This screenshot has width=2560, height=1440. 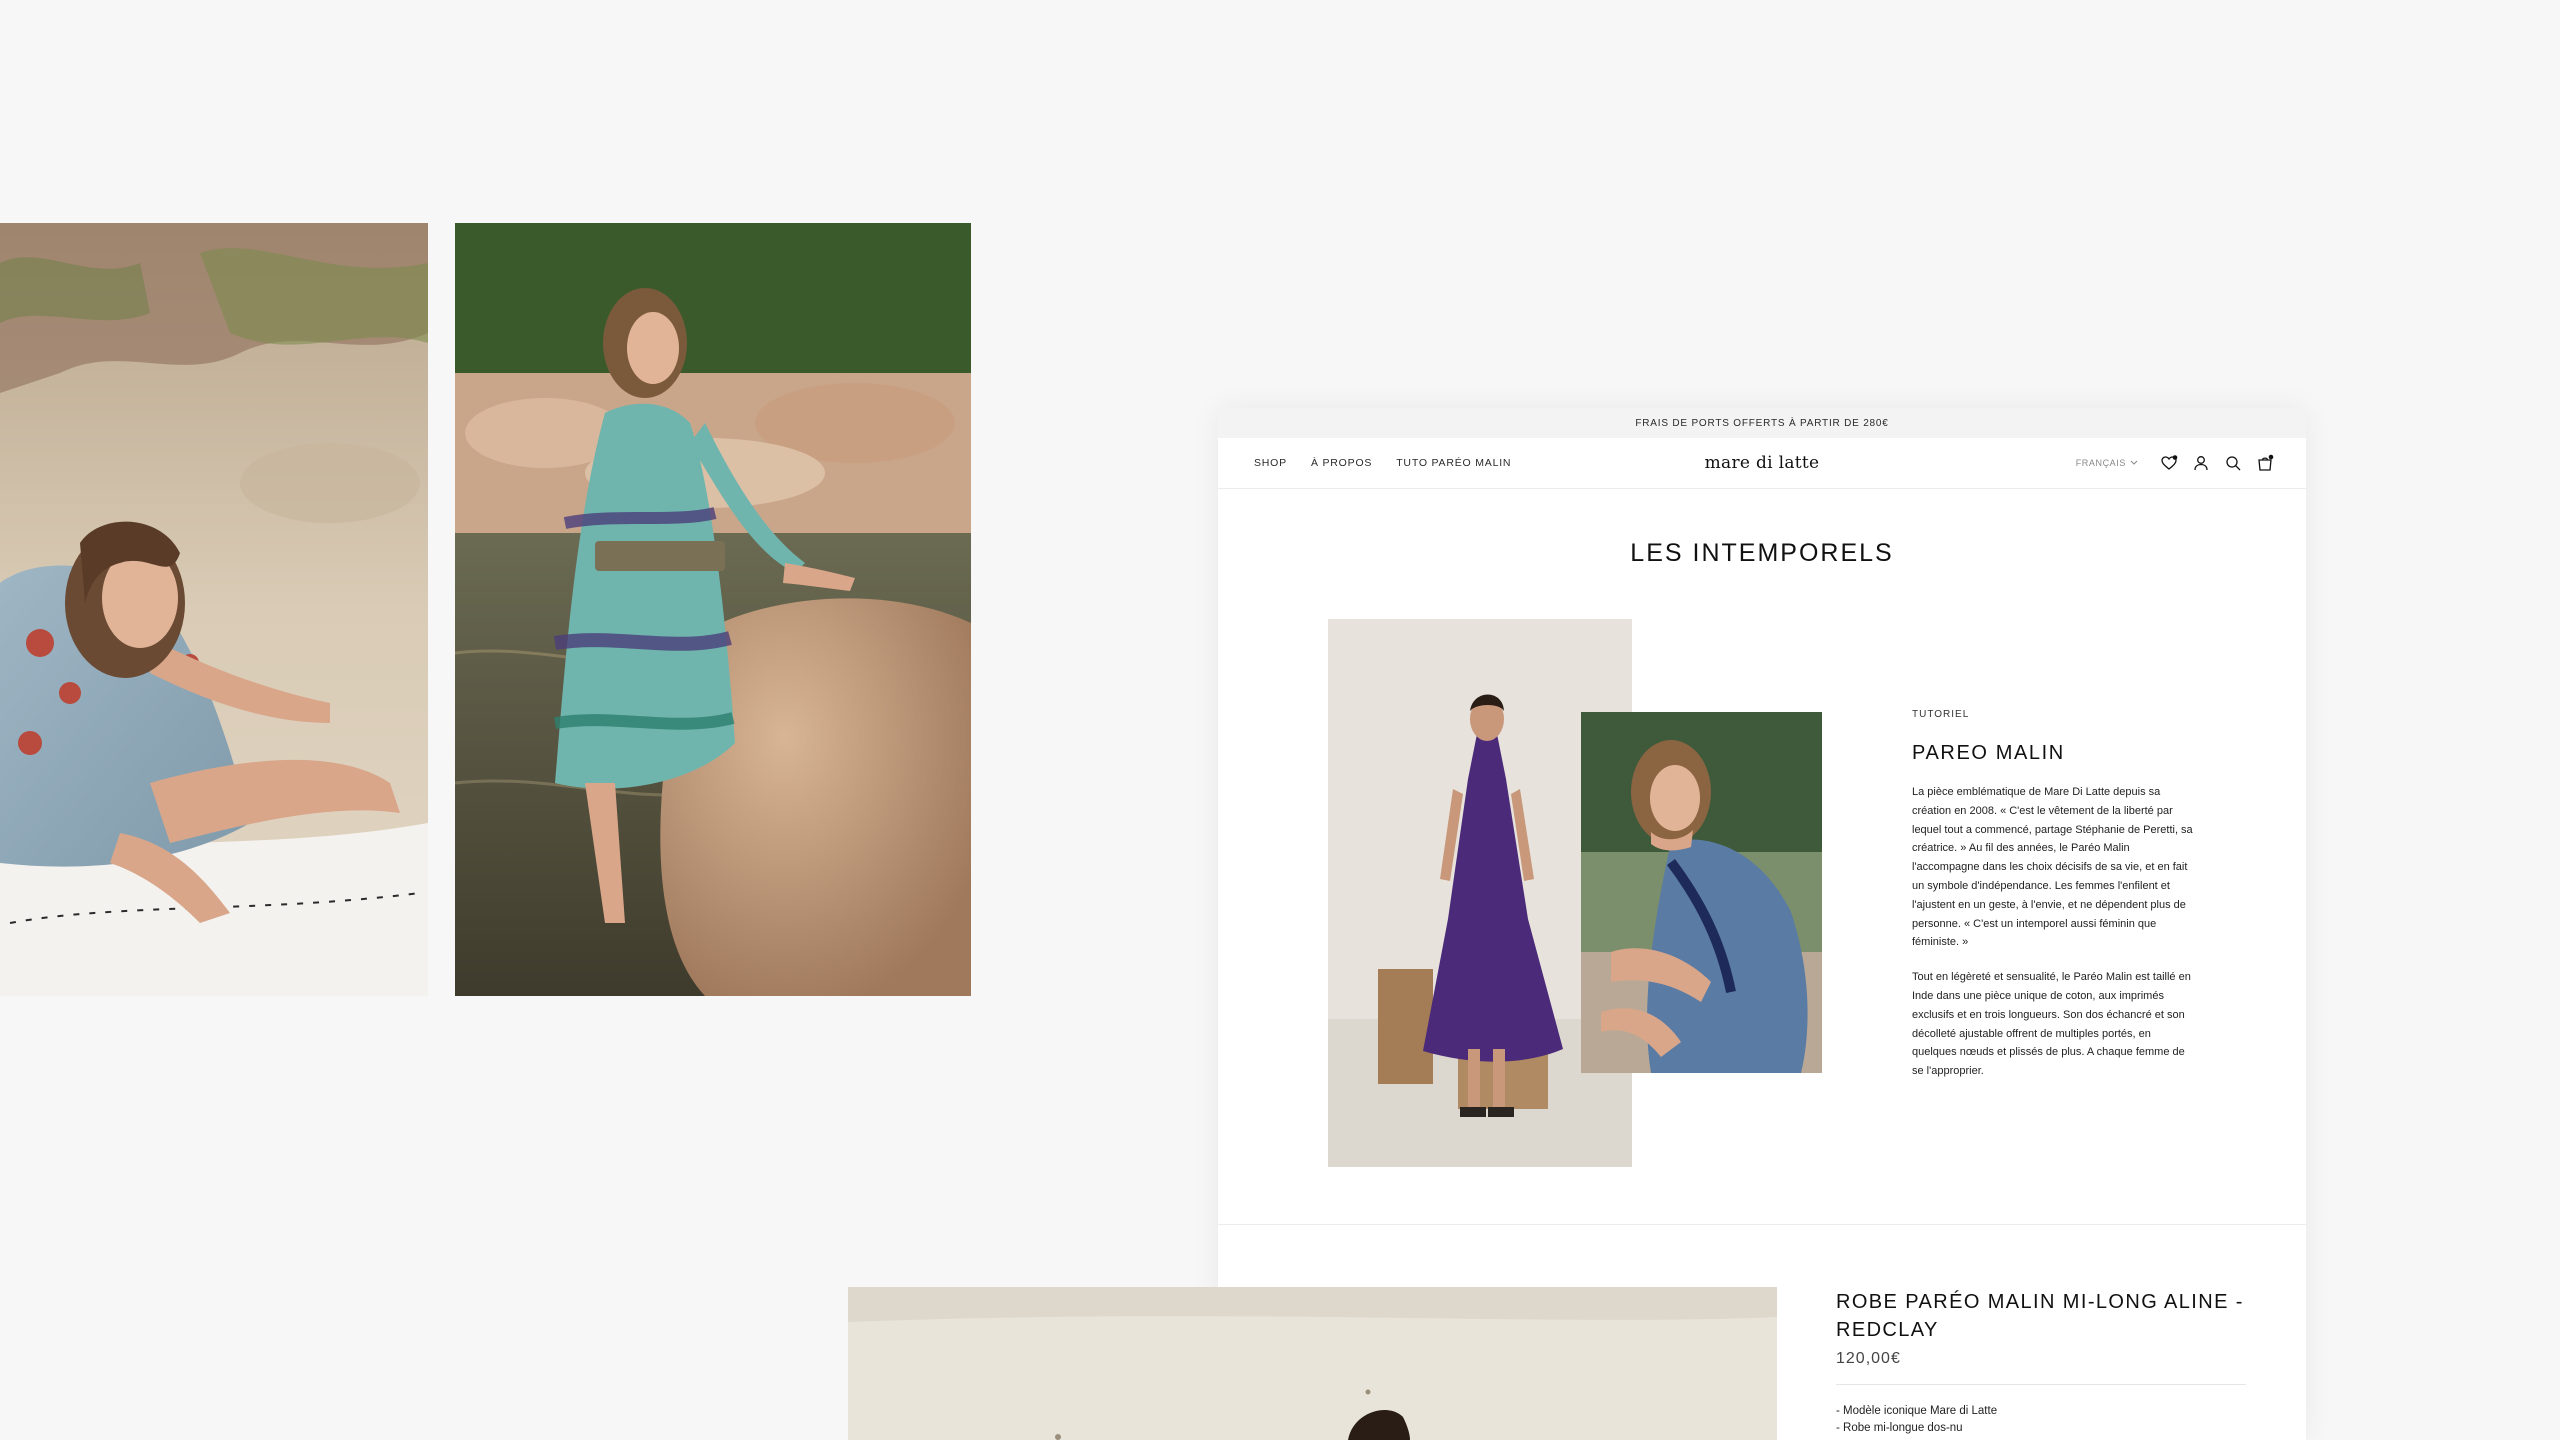 I want to click on language-label: FRANÇAIS, so click(x=2100, y=463).